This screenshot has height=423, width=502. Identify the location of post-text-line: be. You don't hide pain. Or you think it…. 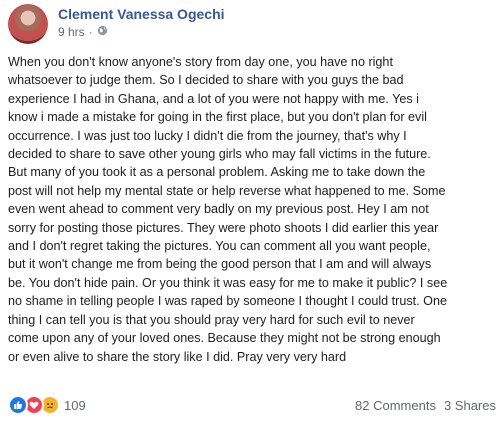
(228, 282).